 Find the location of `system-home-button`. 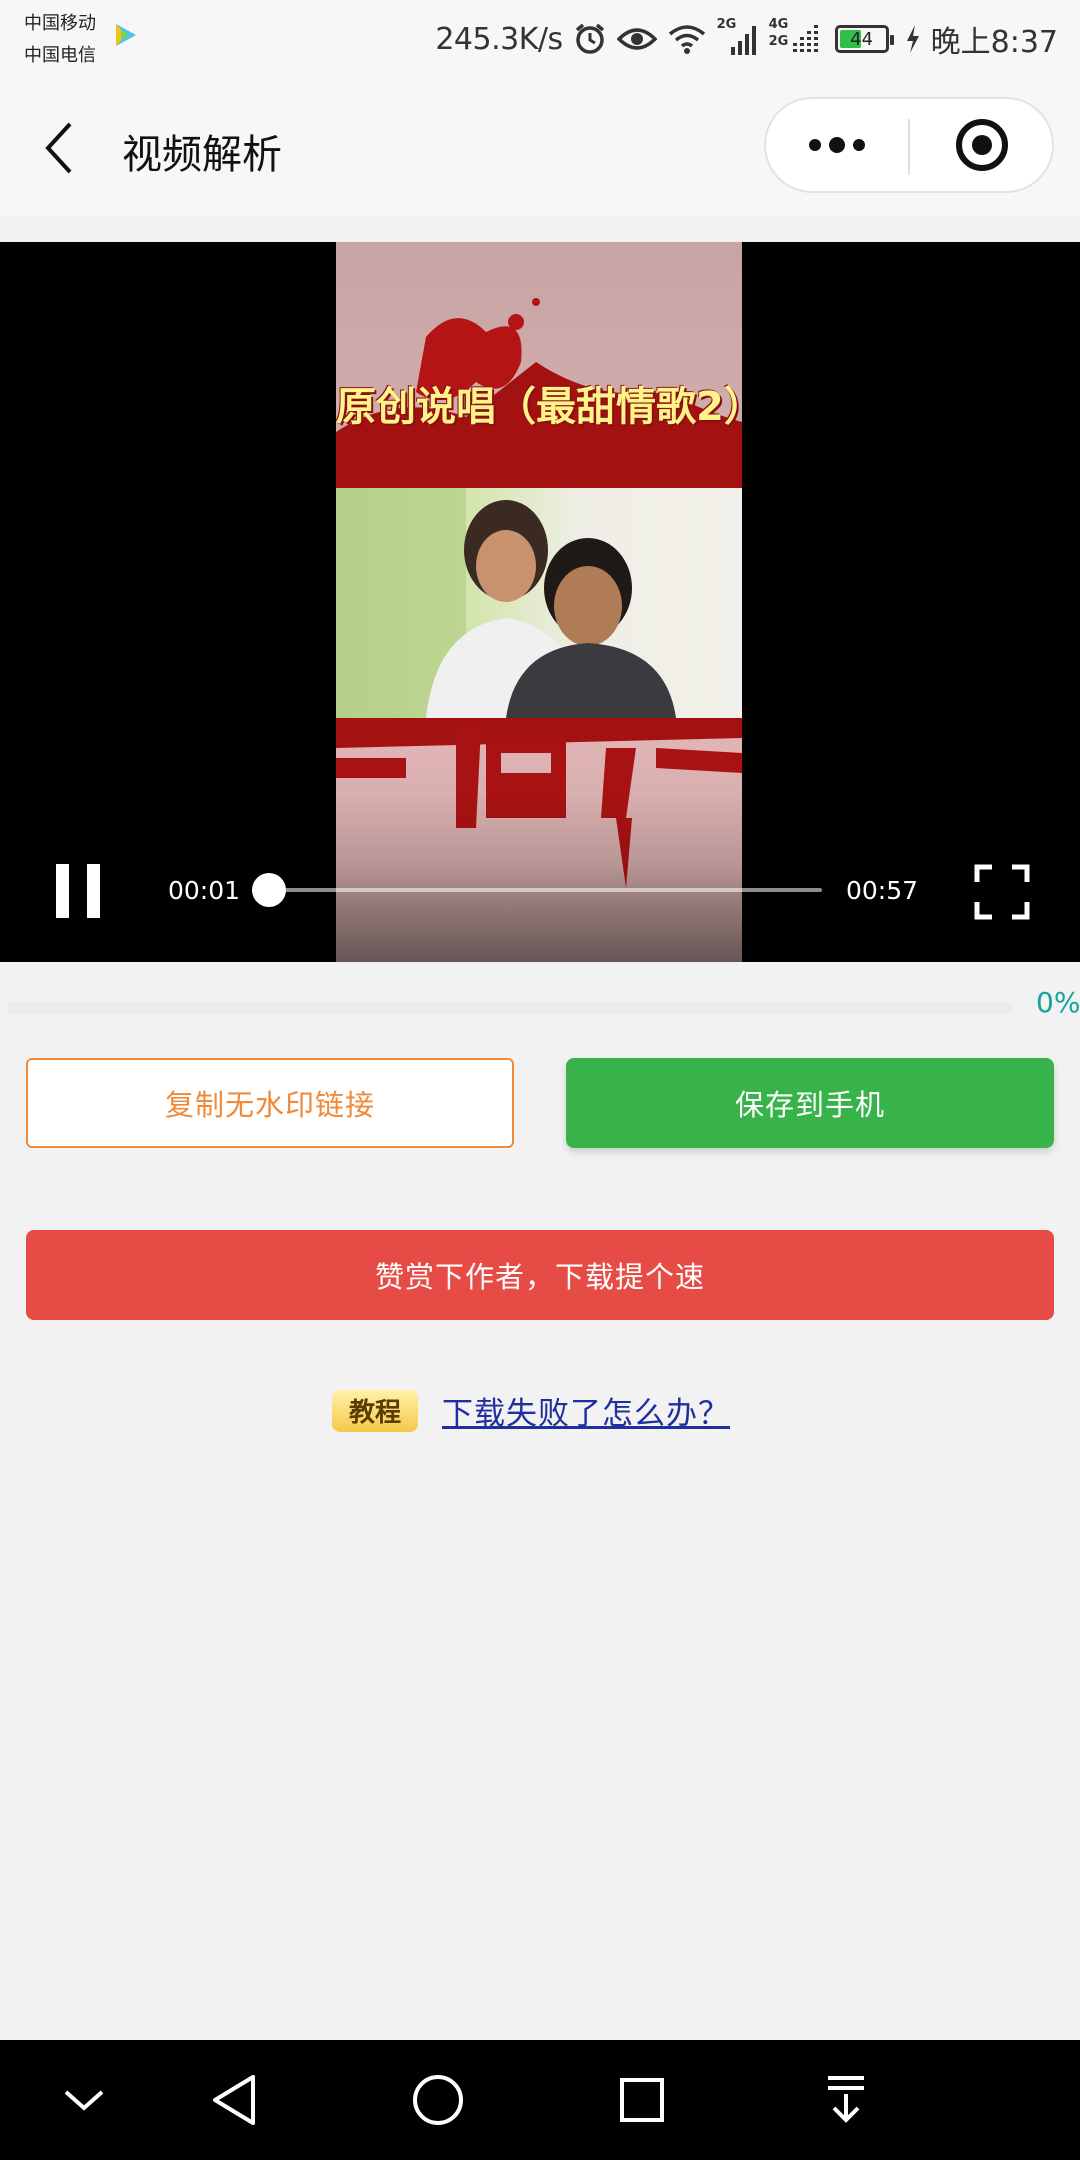

system-home-button is located at coordinates (438, 2100).